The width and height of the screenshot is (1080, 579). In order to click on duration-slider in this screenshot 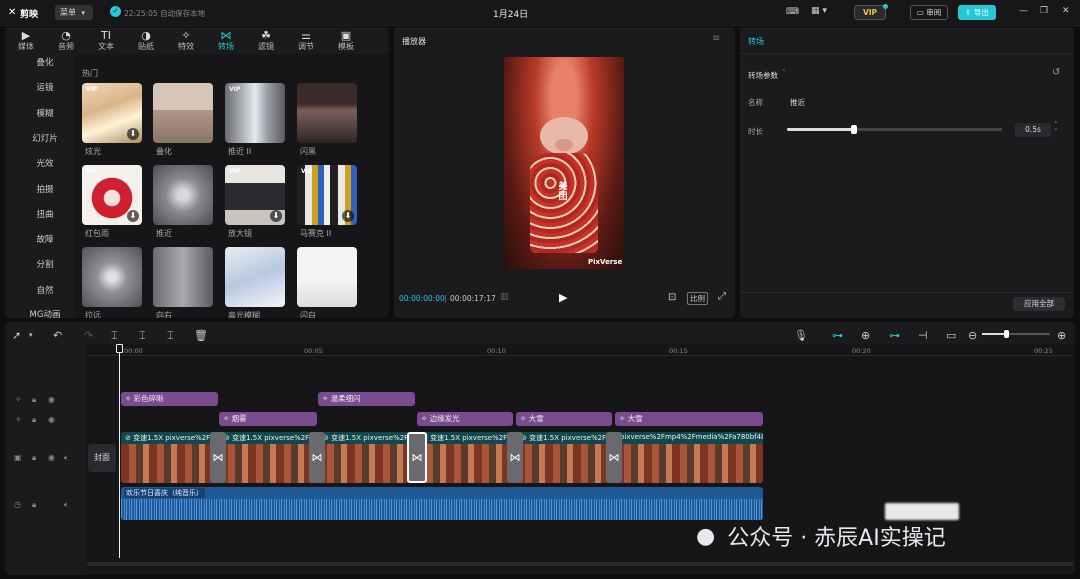, I will do `click(894, 129)`.